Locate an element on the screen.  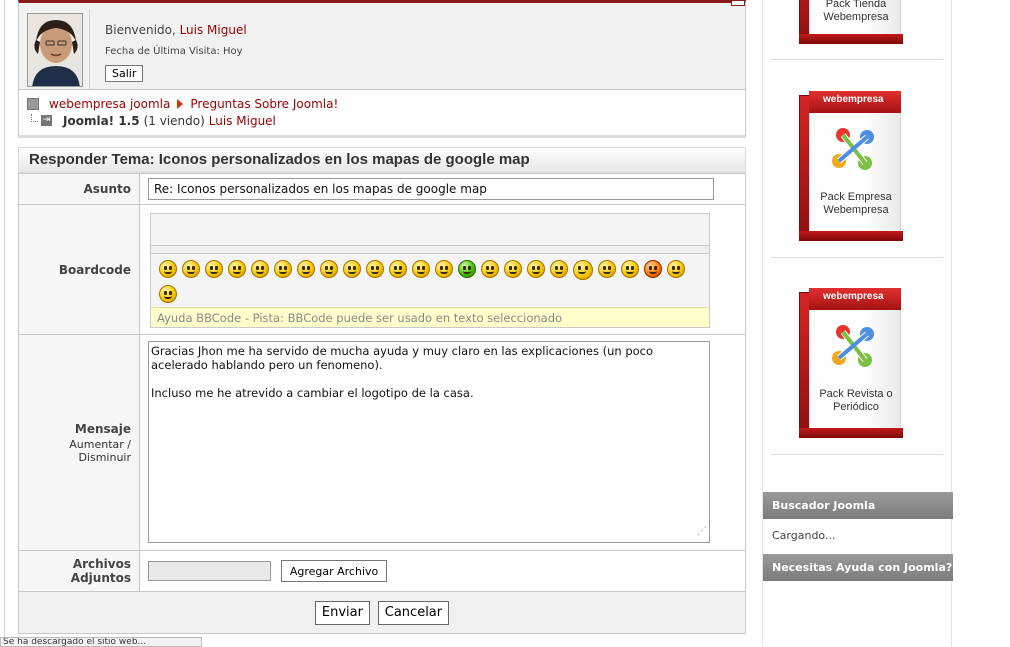
resize-grip-icon: ⋰ is located at coordinates (702, 532).